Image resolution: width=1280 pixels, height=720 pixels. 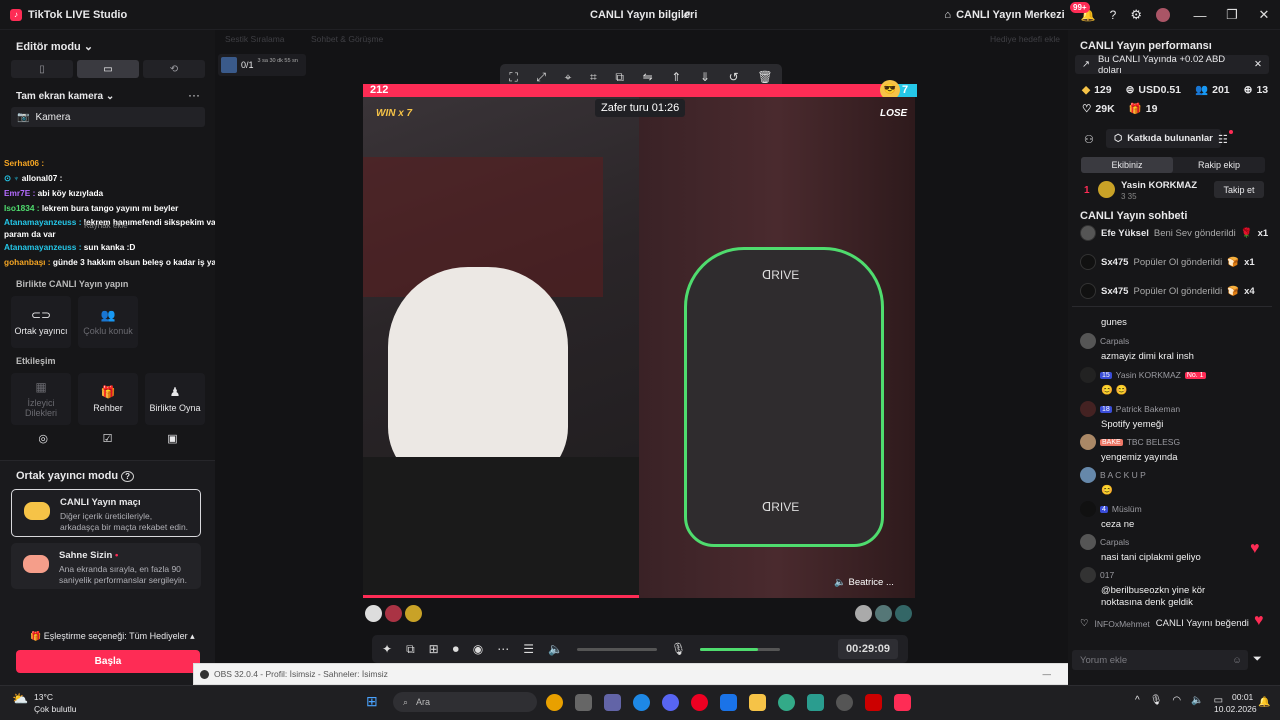 What do you see at coordinates (42, 69) in the screenshot?
I see `portrait-mode-button: ▯` at bounding box center [42, 69].